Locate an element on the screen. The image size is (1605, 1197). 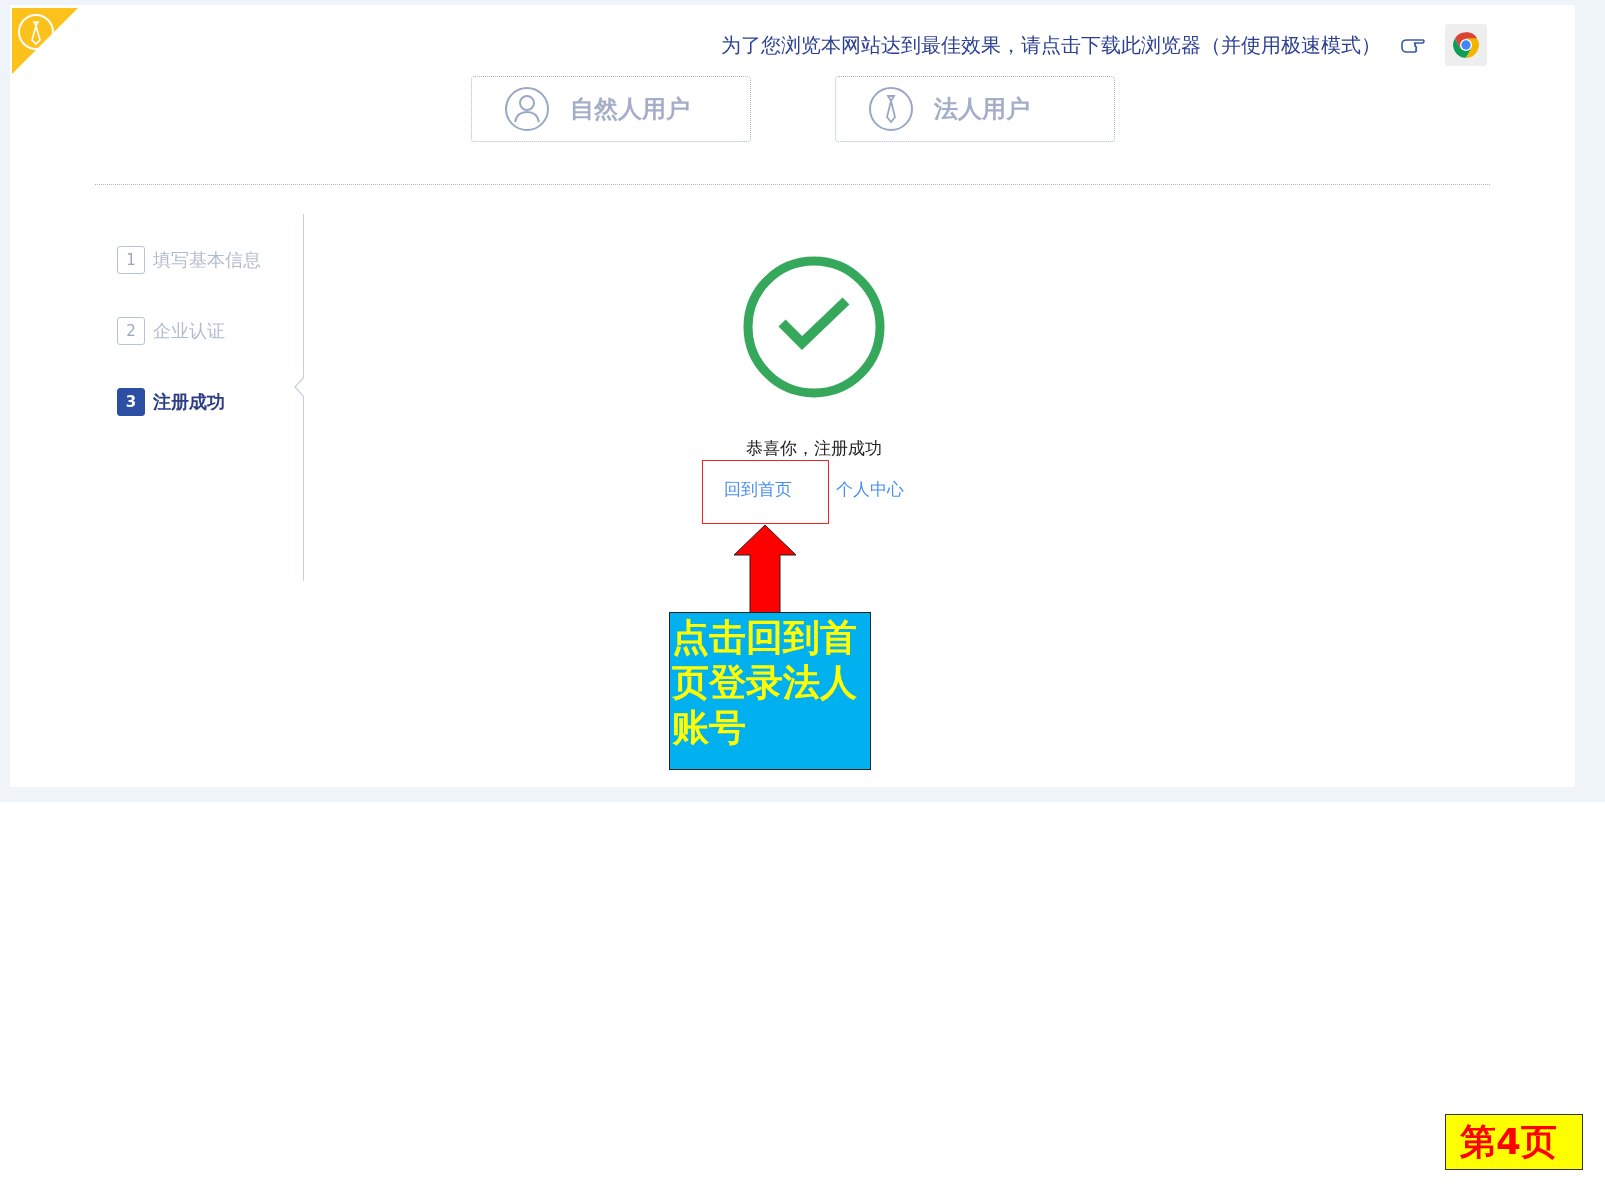
success-check-icon is located at coordinates (814, 327).